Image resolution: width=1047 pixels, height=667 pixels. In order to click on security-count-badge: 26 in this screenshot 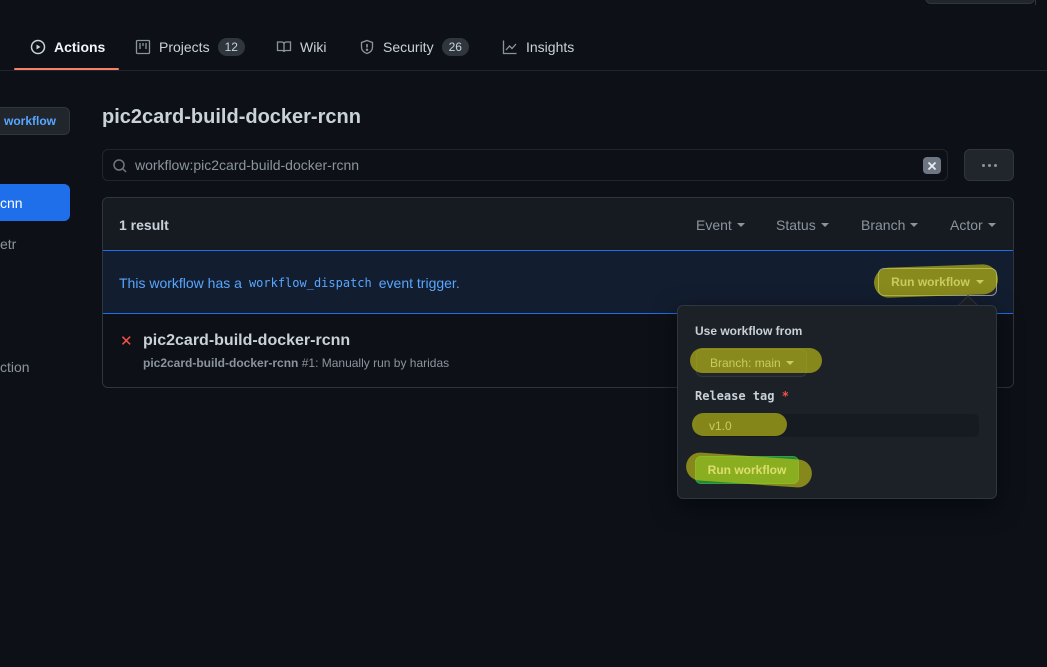, I will do `click(455, 46)`.